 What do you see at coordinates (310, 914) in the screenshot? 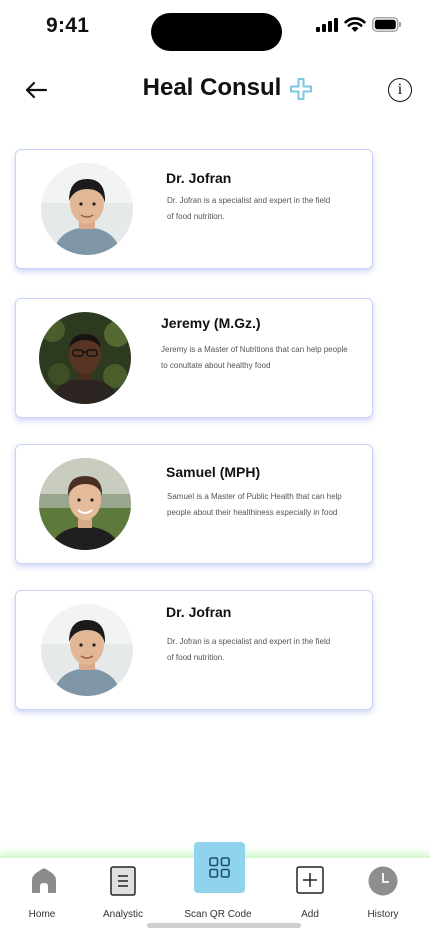
I see `nav-add-label: Add` at bounding box center [310, 914].